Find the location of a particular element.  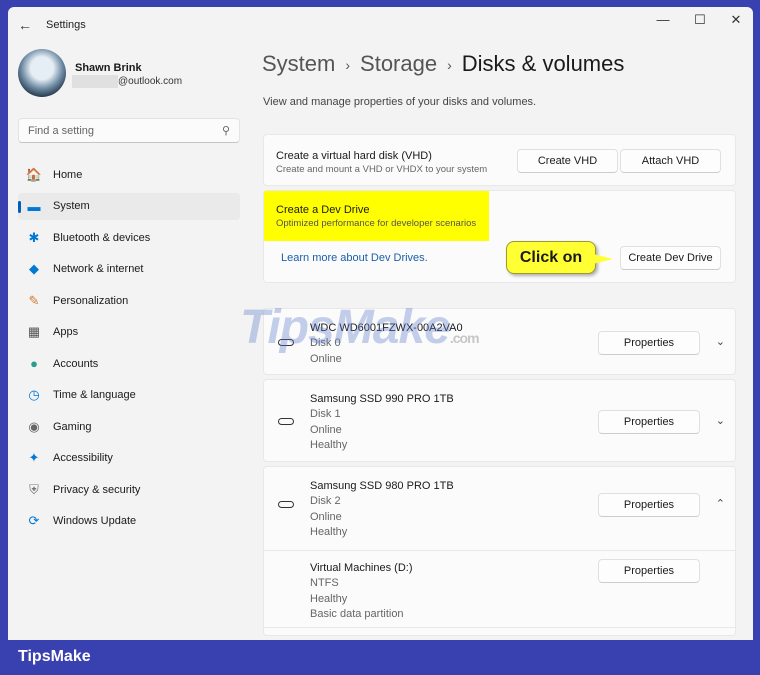

maximize-button: ☐ is located at coordinates (700, 20).